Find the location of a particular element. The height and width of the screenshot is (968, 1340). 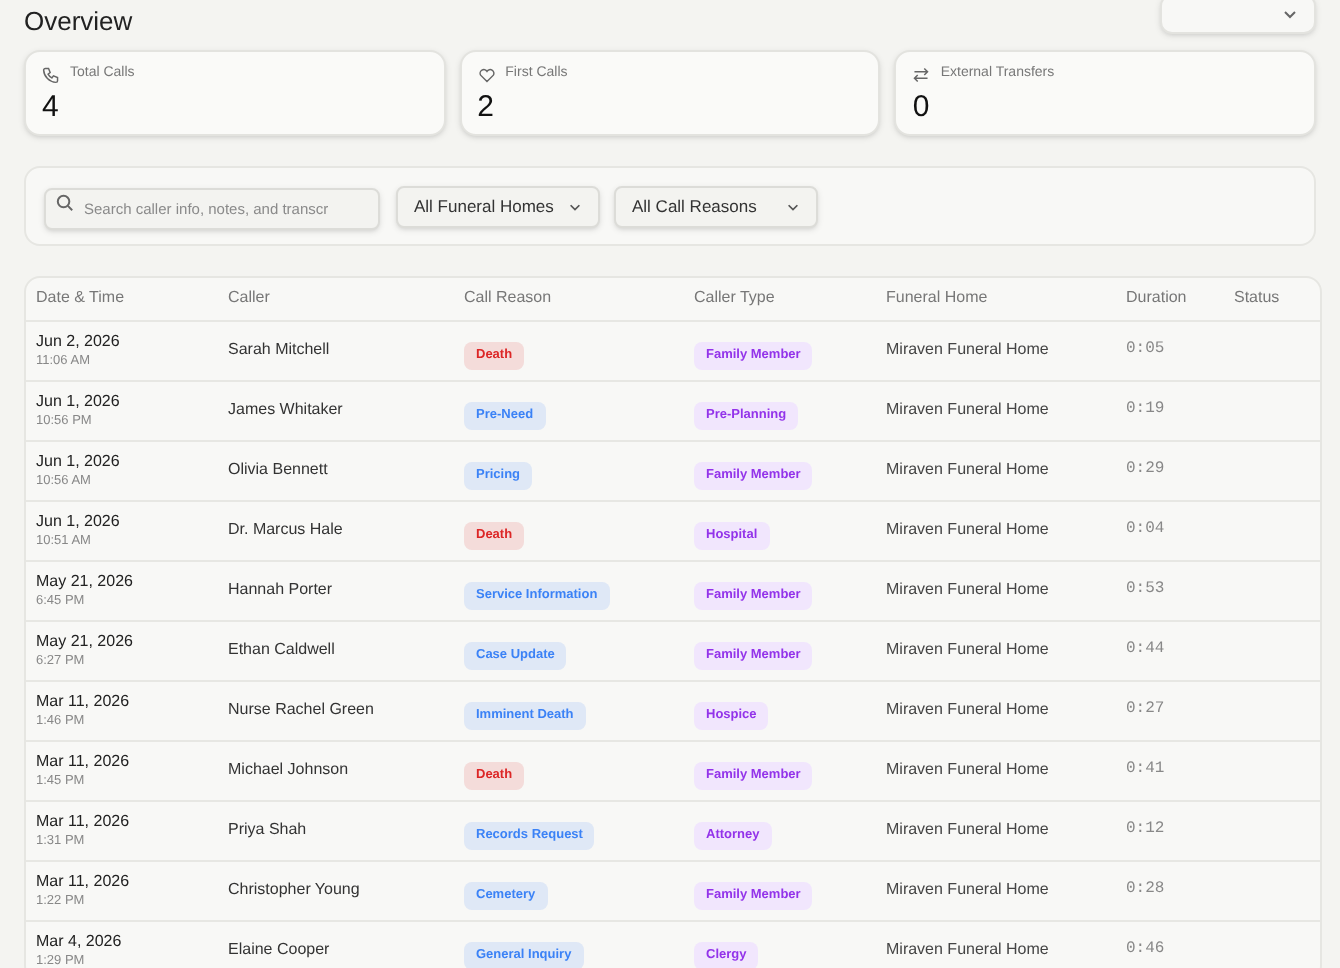

column-header: Duration is located at coordinates (1180, 299).